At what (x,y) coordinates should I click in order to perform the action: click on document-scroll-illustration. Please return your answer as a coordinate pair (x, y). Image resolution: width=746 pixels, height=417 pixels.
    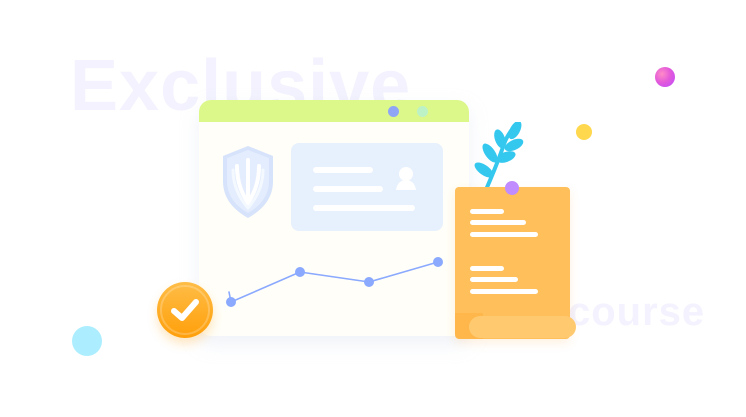
    Looking at the image, I should click on (515, 263).